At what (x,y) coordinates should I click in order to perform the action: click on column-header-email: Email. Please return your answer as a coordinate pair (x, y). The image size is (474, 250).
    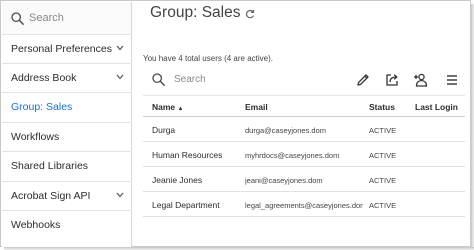
    Looking at the image, I should click on (256, 107).